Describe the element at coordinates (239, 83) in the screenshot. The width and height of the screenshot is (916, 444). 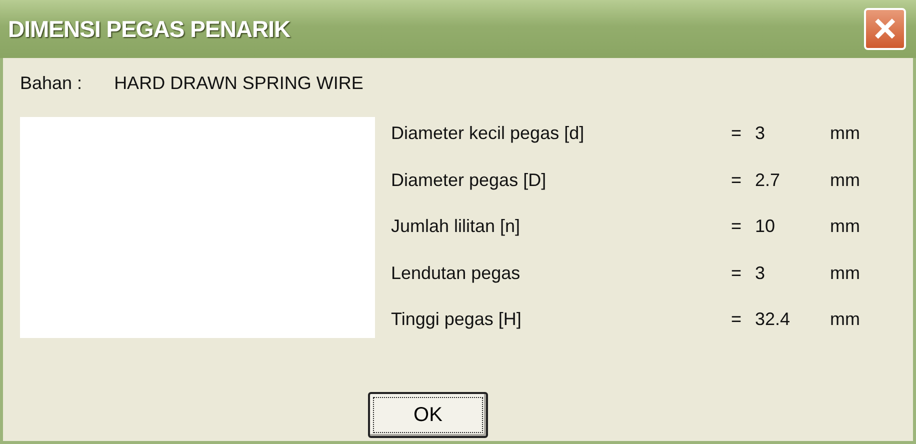
I see `material-value: HARD DRAWN SPRING WIRE` at that location.